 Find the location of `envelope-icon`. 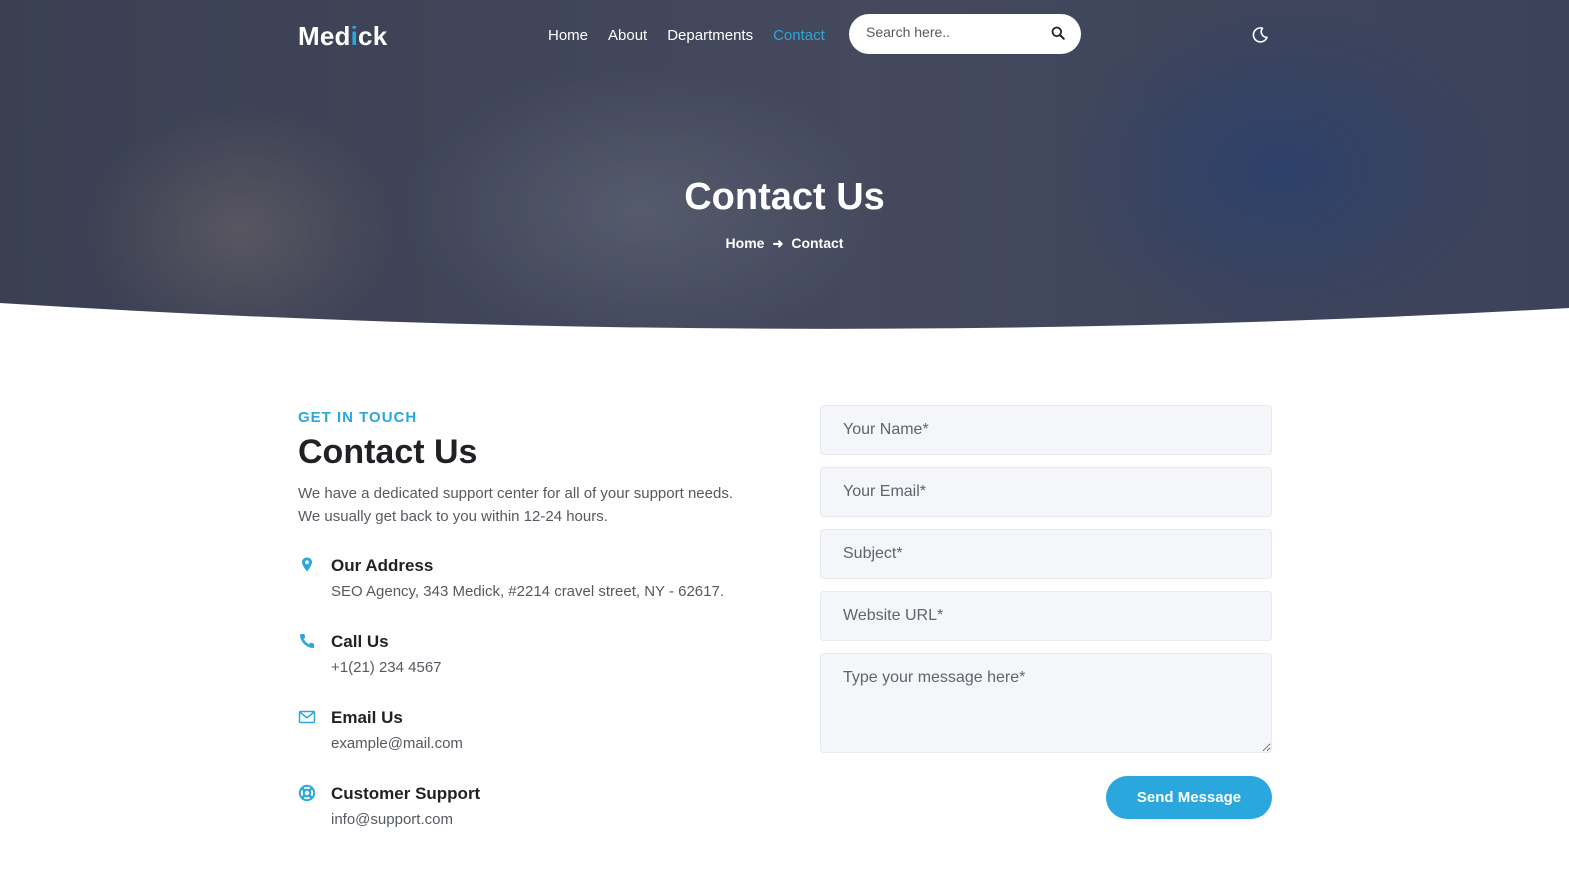

envelope-icon is located at coordinates (307, 717).